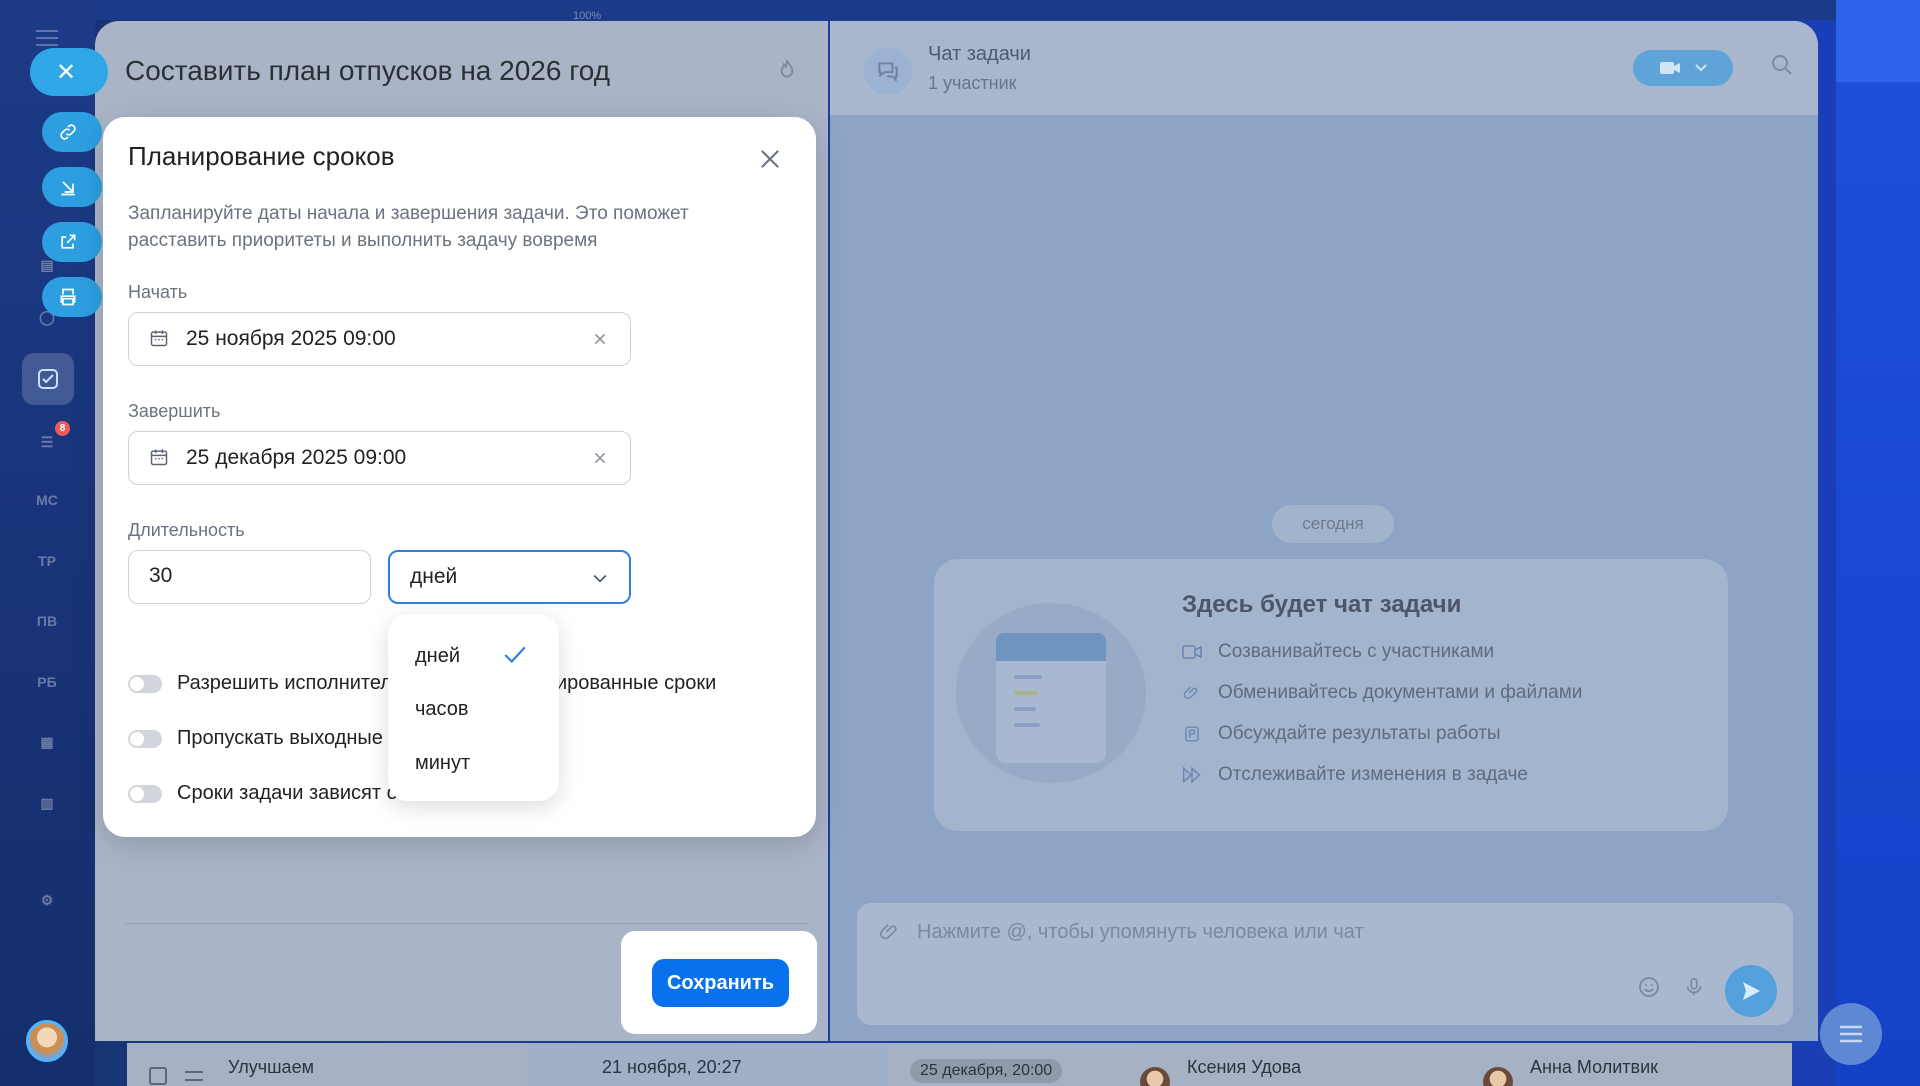  I want to click on chat-header: Чат задачи 1 участник, so click(1324, 68).